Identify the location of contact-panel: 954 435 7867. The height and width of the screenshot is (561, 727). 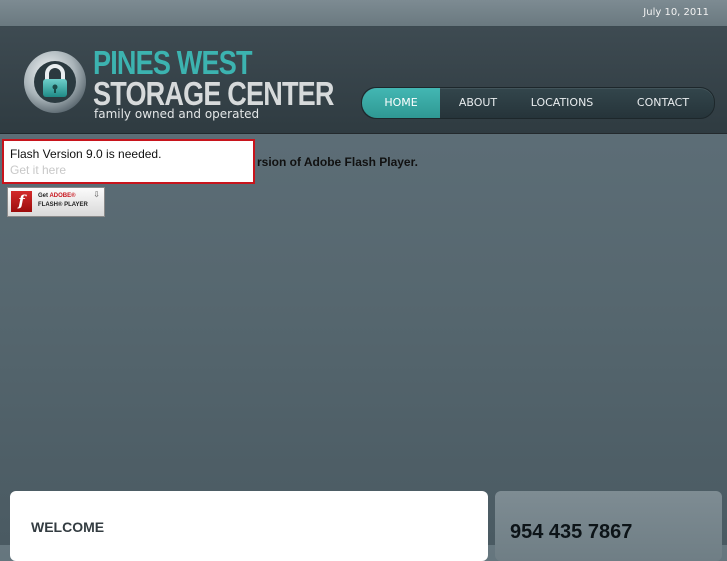
(608, 526).